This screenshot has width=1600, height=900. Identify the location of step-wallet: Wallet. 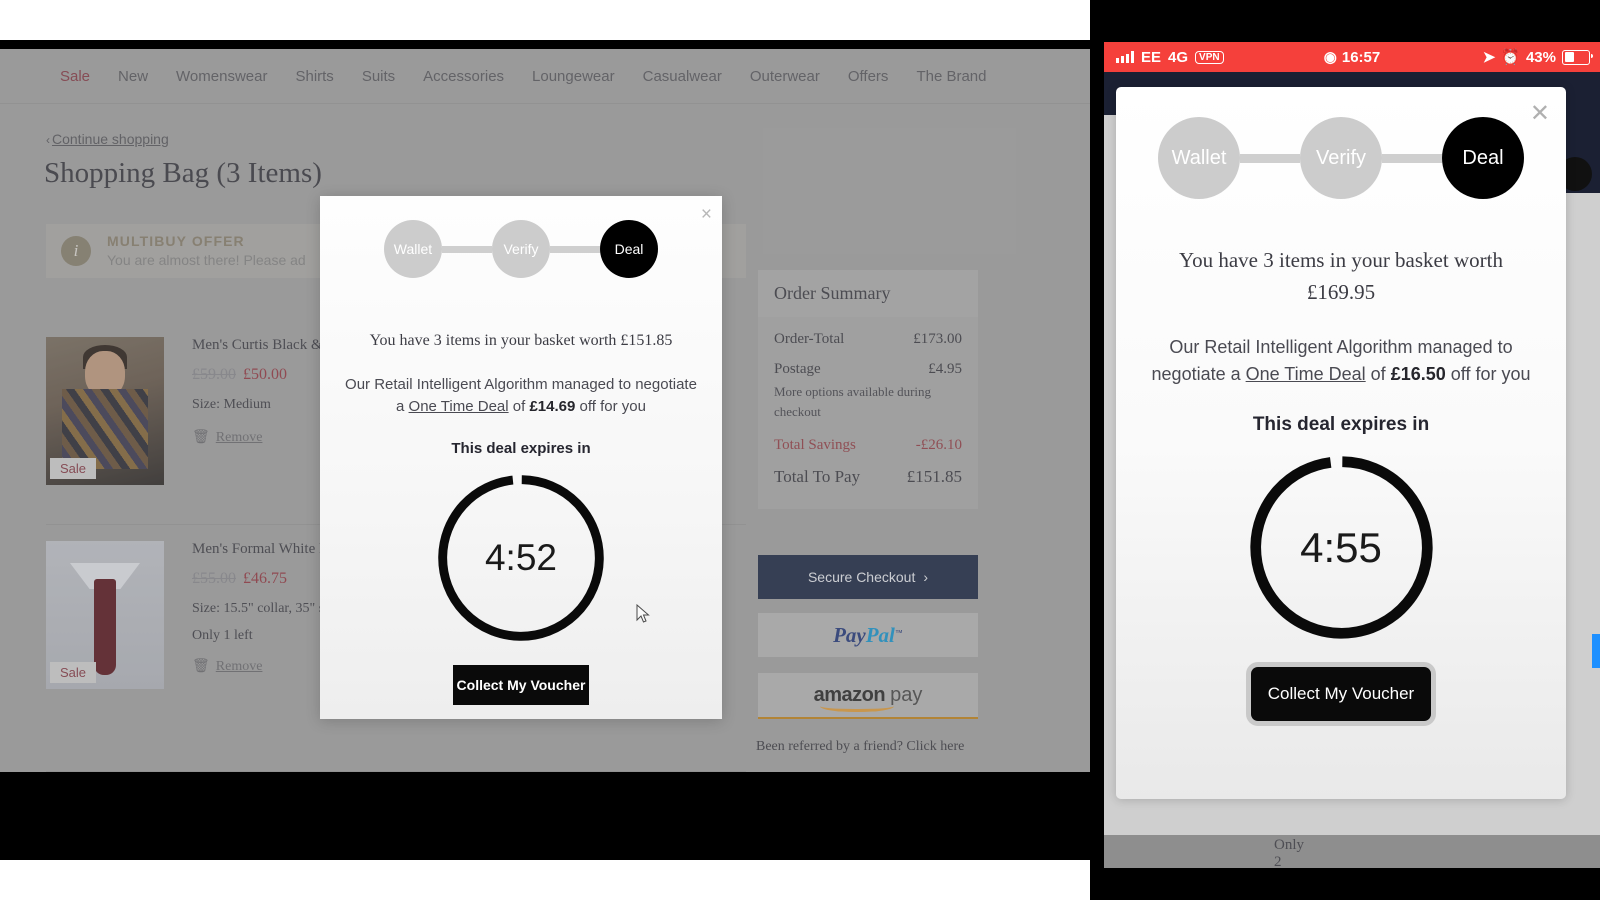
(413, 249).